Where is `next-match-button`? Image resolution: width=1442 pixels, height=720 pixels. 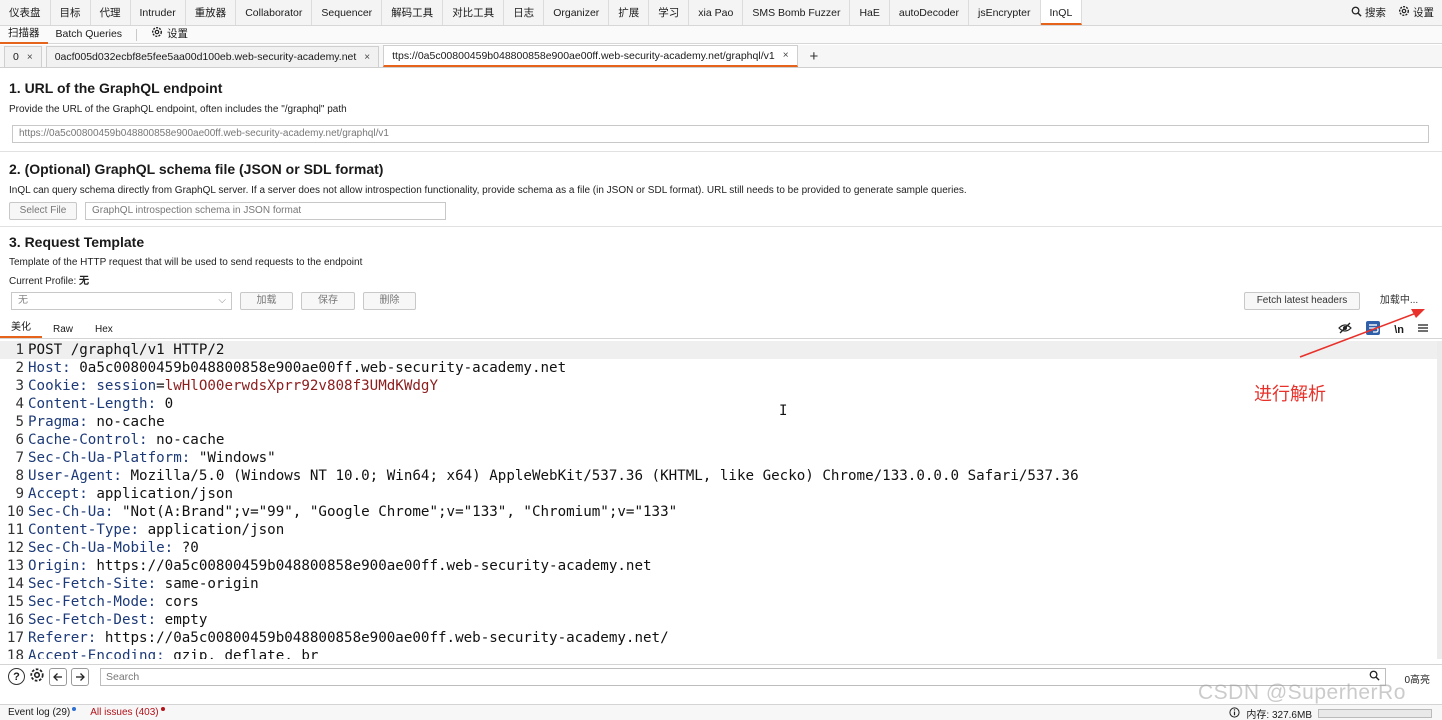 next-match-button is located at coordinates (80, 676).